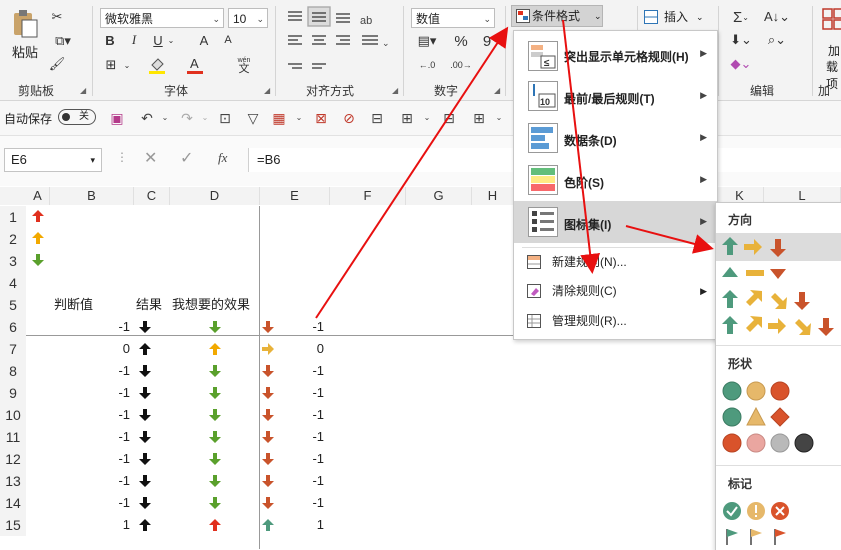 Image resolution: width=841 pixels, height=550 pixels. I want to click on cell-e7: 0, so click(293, 349).